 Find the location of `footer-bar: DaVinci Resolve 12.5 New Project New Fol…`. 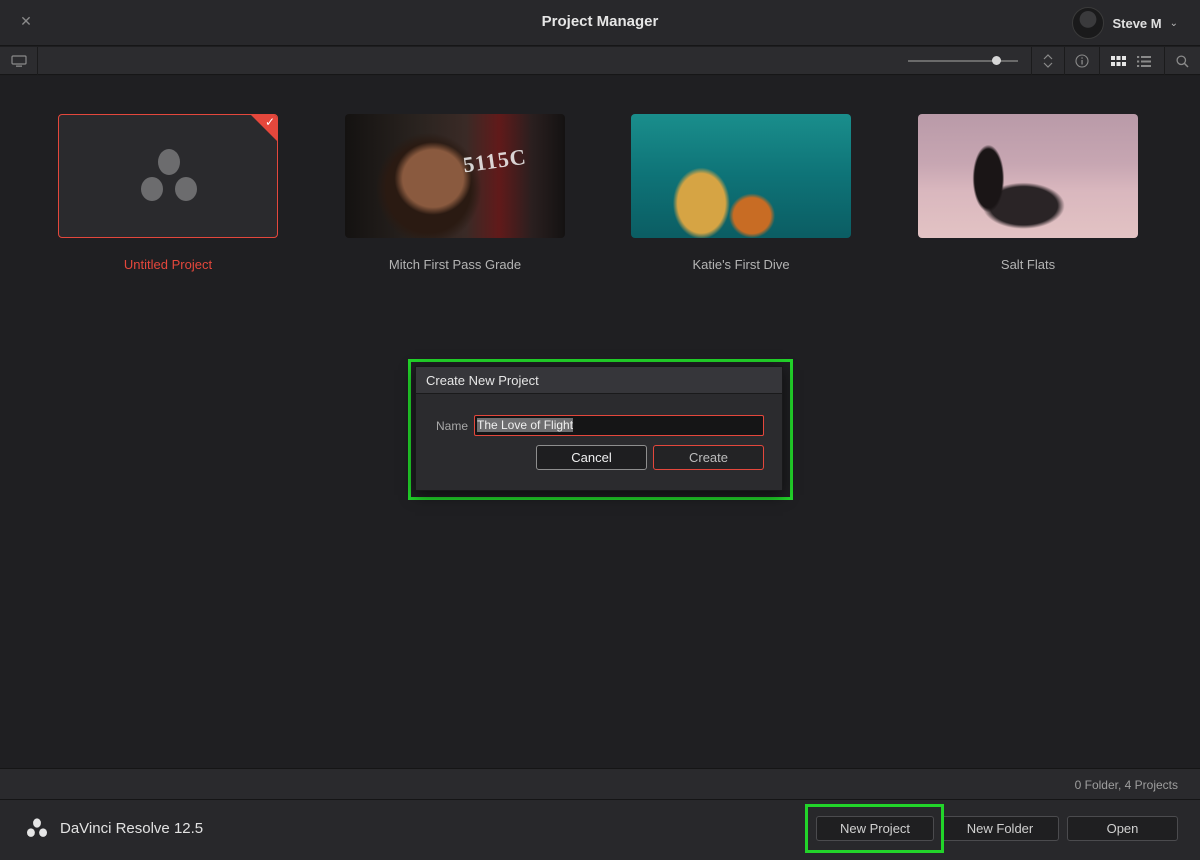

footer-bar: DaVinci Resolve 12.5 New Project New Fol… is located at coordinates (600, 830).